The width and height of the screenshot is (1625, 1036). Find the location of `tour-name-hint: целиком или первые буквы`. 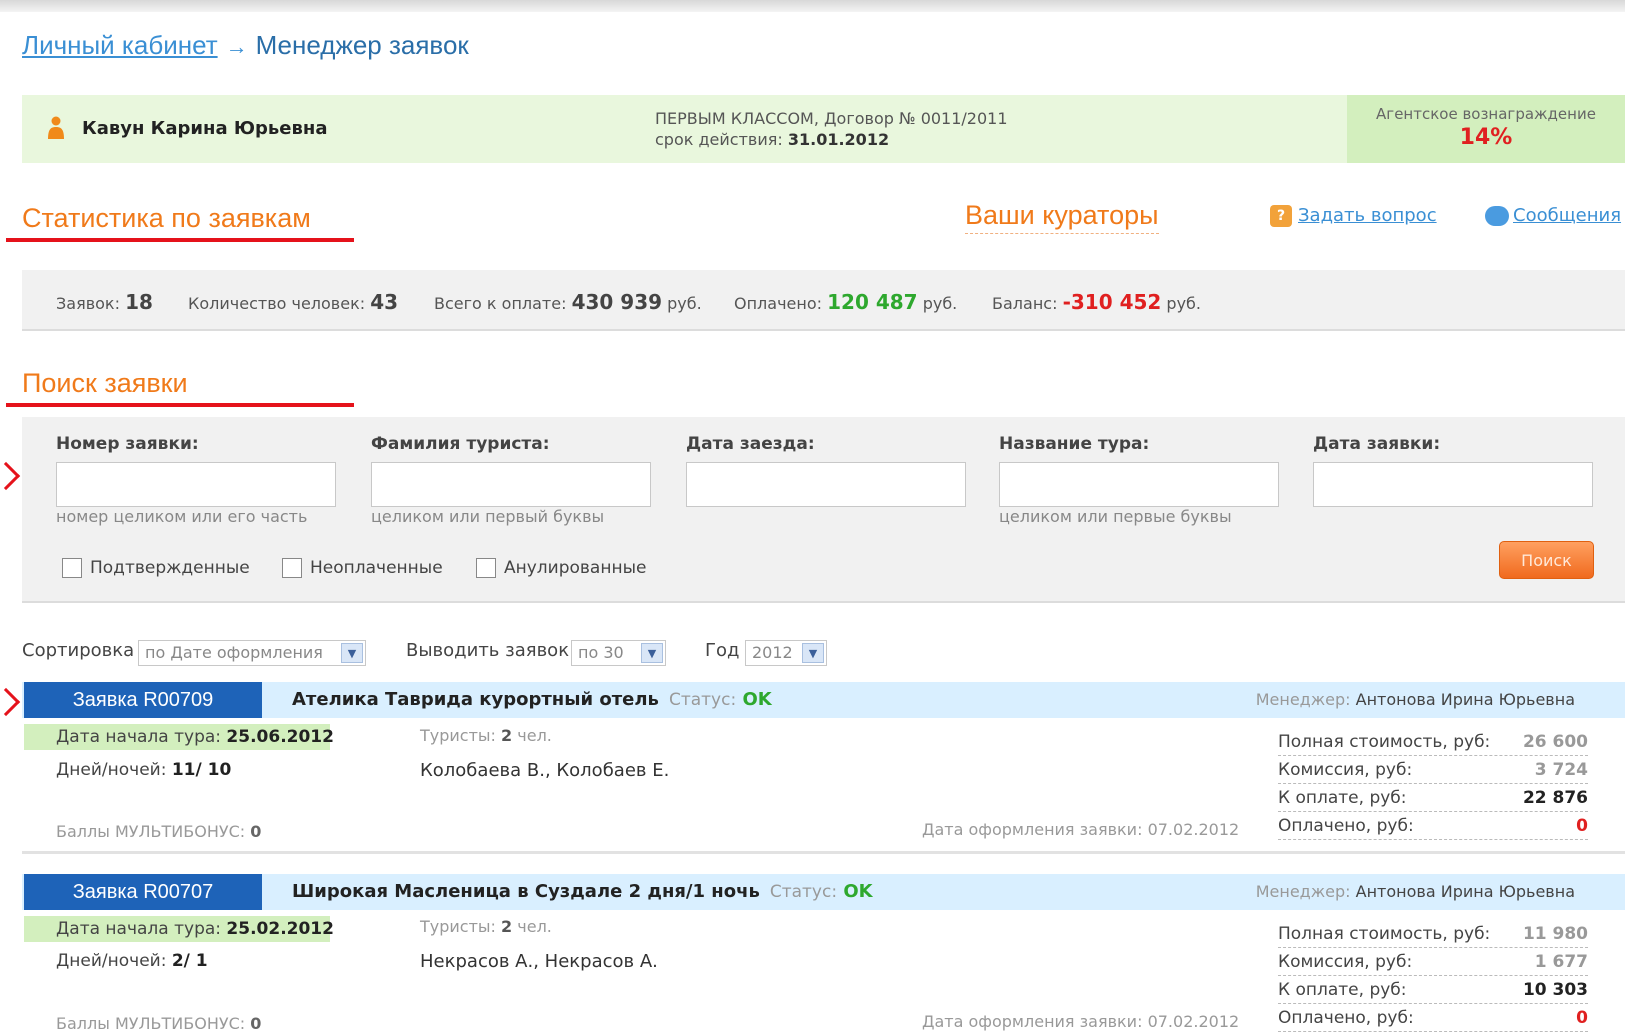

tour-name-hint: целиком или первые буквы is located at coordinates (1115, 516).